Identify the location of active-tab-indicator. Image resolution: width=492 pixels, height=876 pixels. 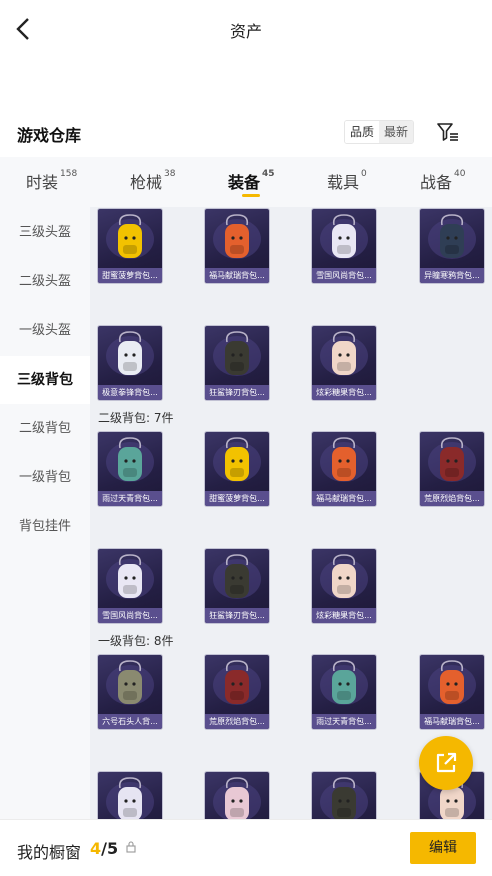
(251, 195).